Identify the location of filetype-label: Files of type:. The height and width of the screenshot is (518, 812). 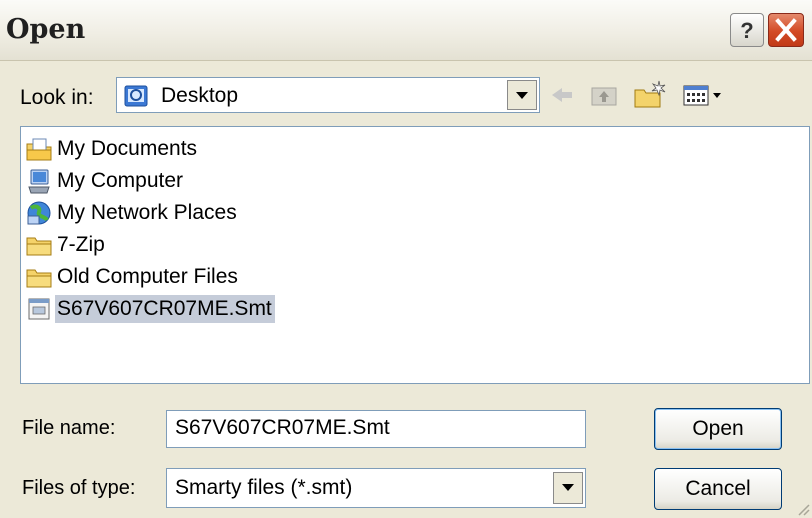
(79, 488).